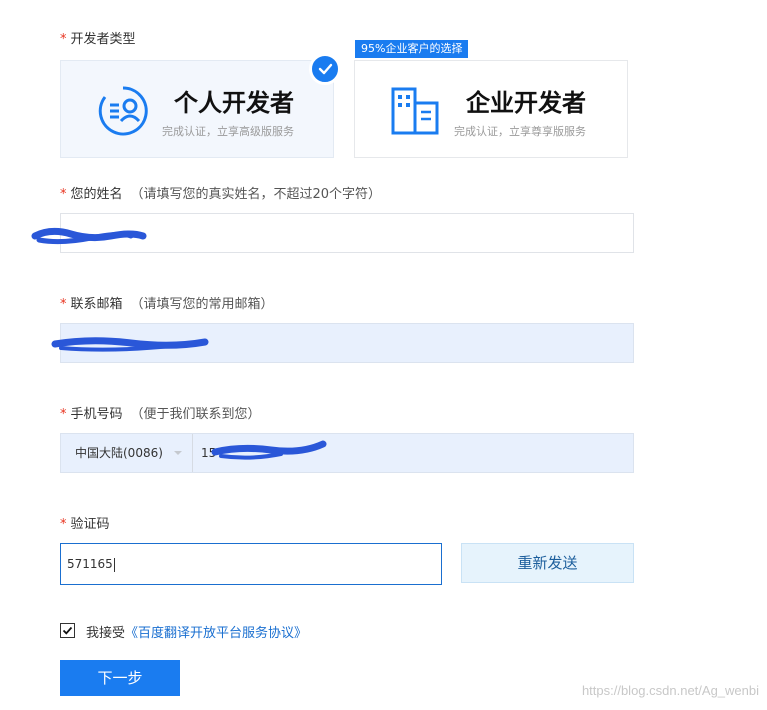 The image size is (767, 710). I want to click on personal-developer-subtitle: 完成认证，立享高级版服务, so click(228, 131).